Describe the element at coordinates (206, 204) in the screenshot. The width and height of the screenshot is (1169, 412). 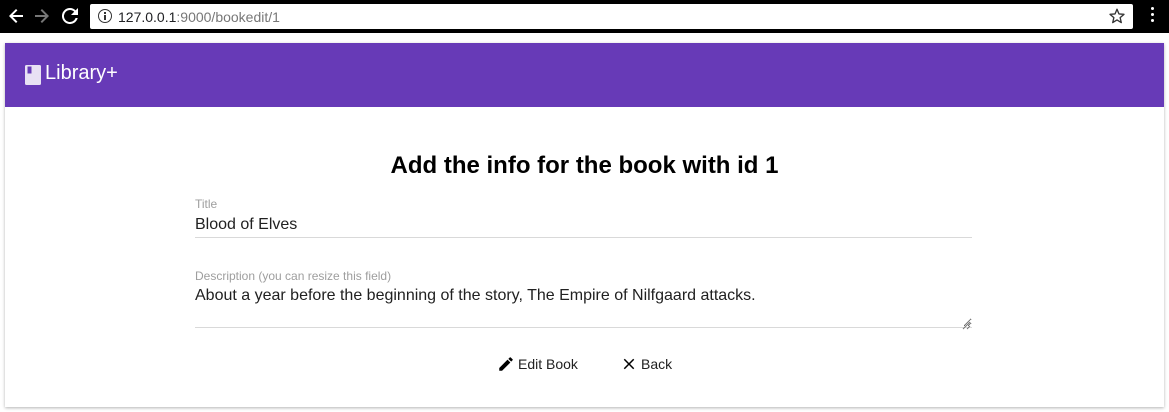
I see `title-label: Title` at that location.